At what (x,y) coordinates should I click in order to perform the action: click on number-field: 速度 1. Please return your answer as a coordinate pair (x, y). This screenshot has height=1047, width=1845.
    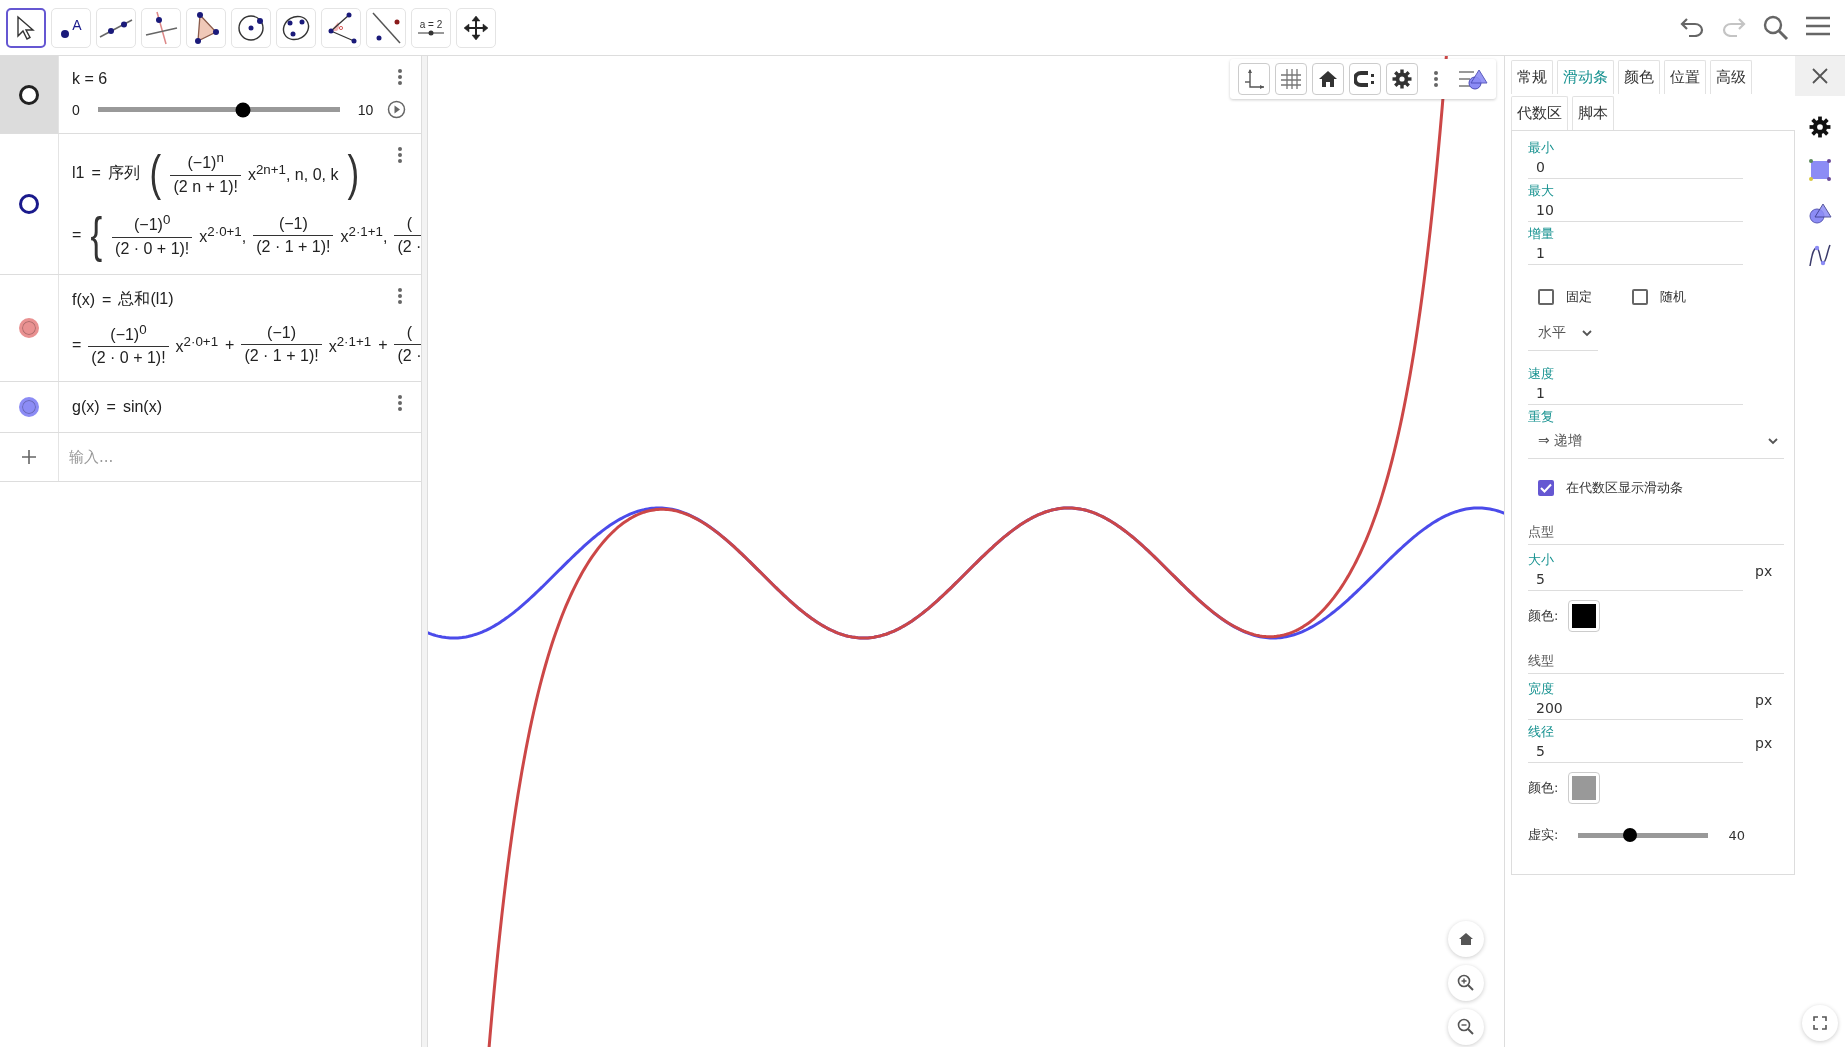
    Looking at the image, I should click on (1635, 385).